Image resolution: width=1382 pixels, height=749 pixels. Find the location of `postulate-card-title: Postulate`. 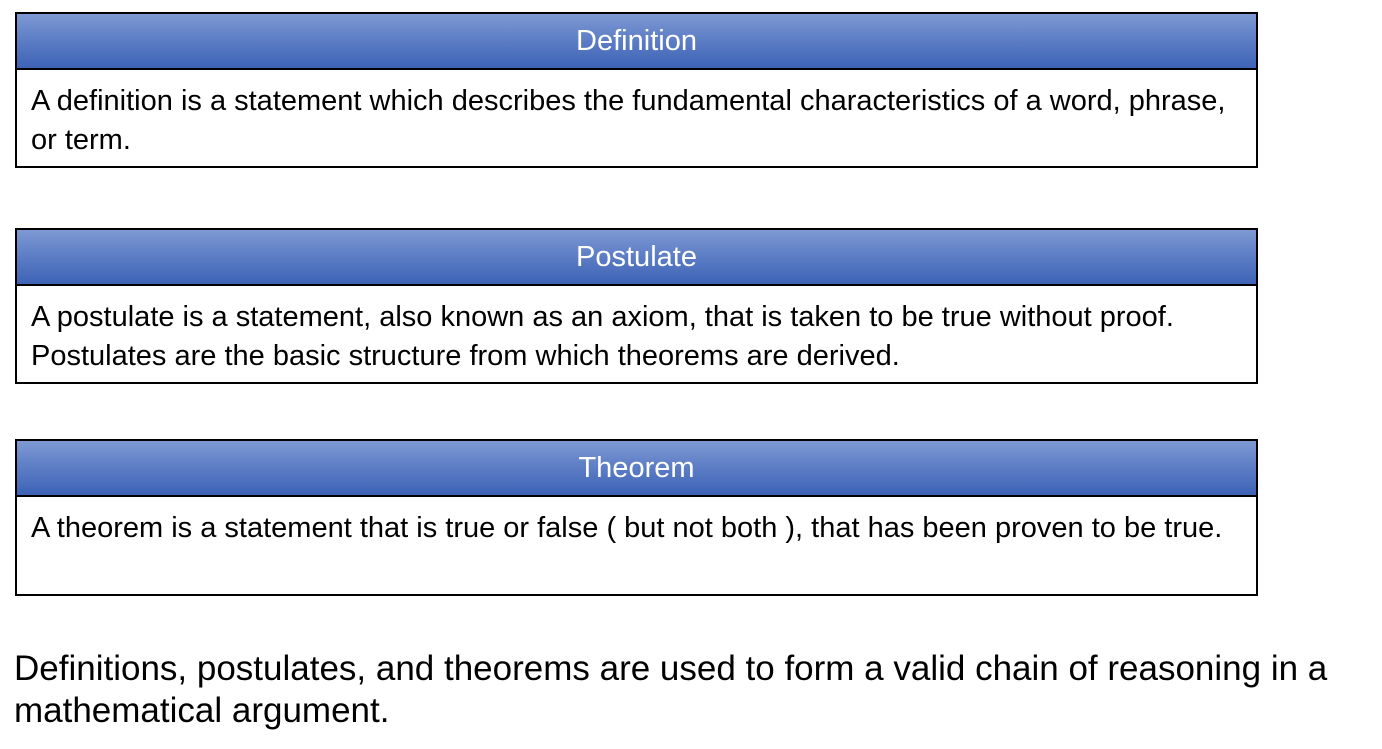

postulate-card-title: Postulate is located at coordinates (636, 258).